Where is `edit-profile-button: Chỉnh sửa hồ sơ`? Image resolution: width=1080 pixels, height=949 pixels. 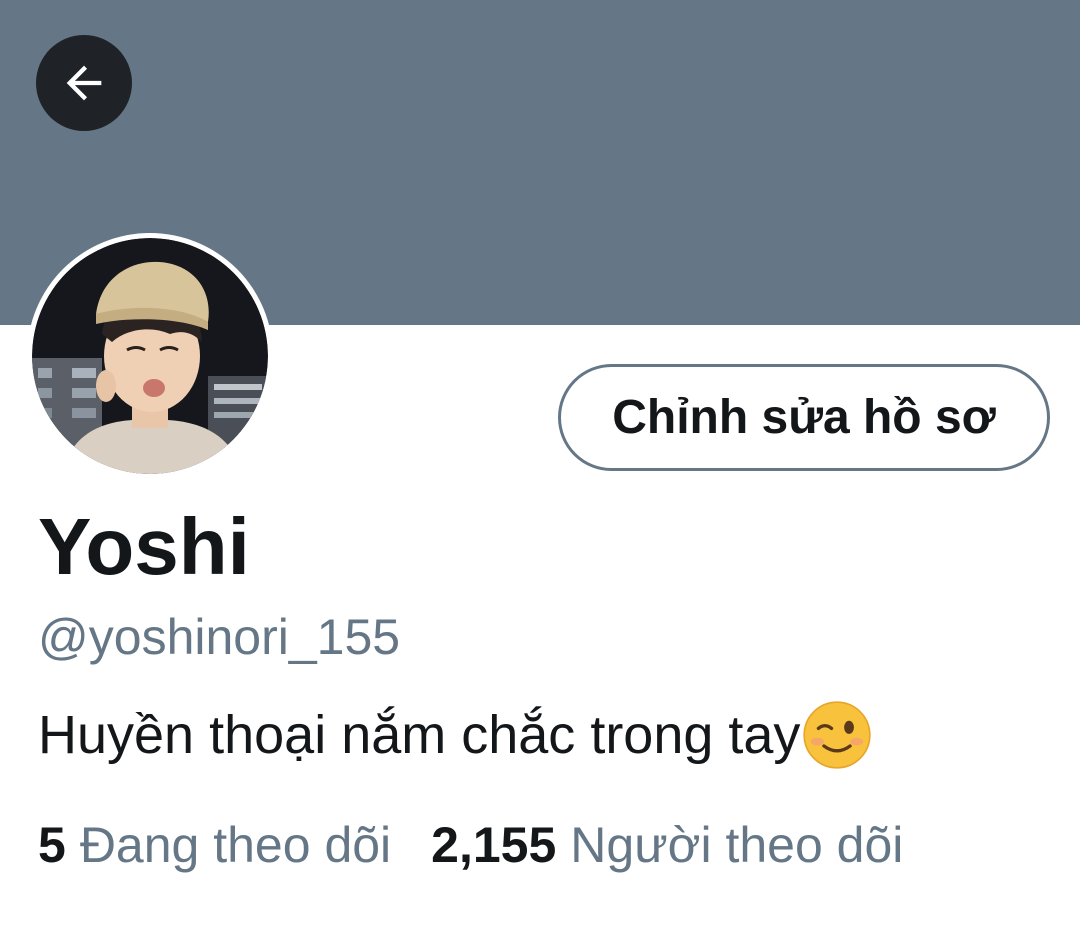
edit-profile-button: Chỉnh sửa hồ sơ is located at coordinates (804, 417).